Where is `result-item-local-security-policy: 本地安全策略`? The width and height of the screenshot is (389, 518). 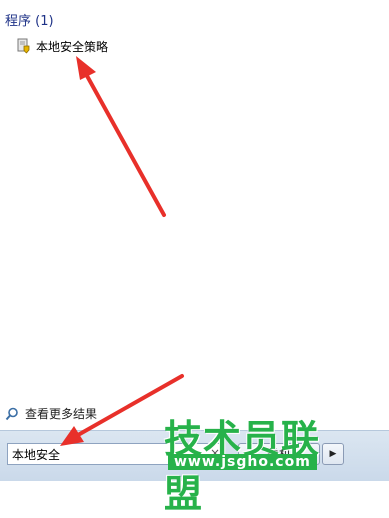 result-item-local-security-policy: 本地安全策略 is located at coordinates (62, 46).